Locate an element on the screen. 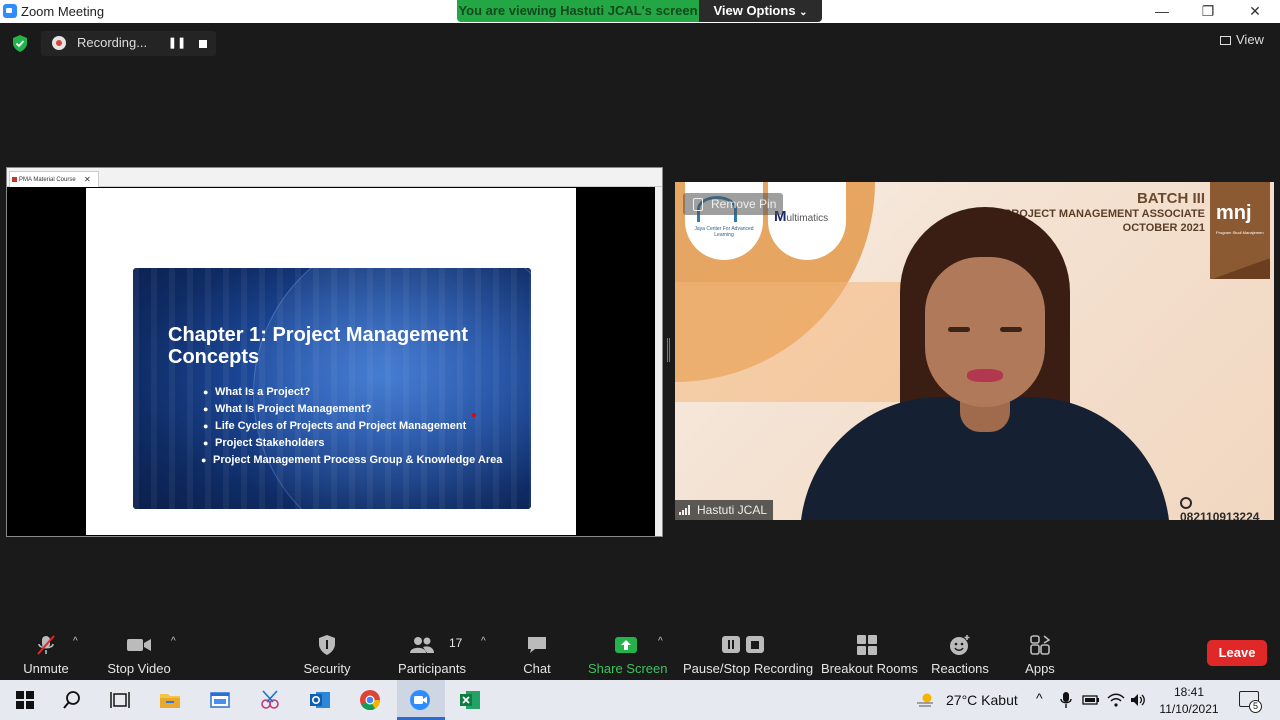 This screenshot has height=720, width=1280. reactions-label: Reactions is located at coordinates (960, 668).